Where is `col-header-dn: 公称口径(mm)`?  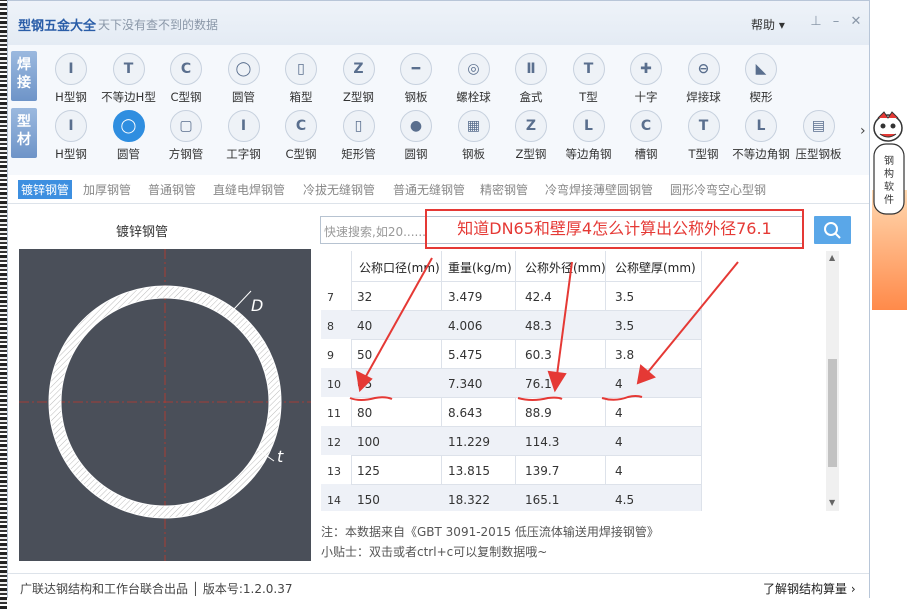
col-header-dn: 公称口径(mm) is located at coordinates (399, 267).